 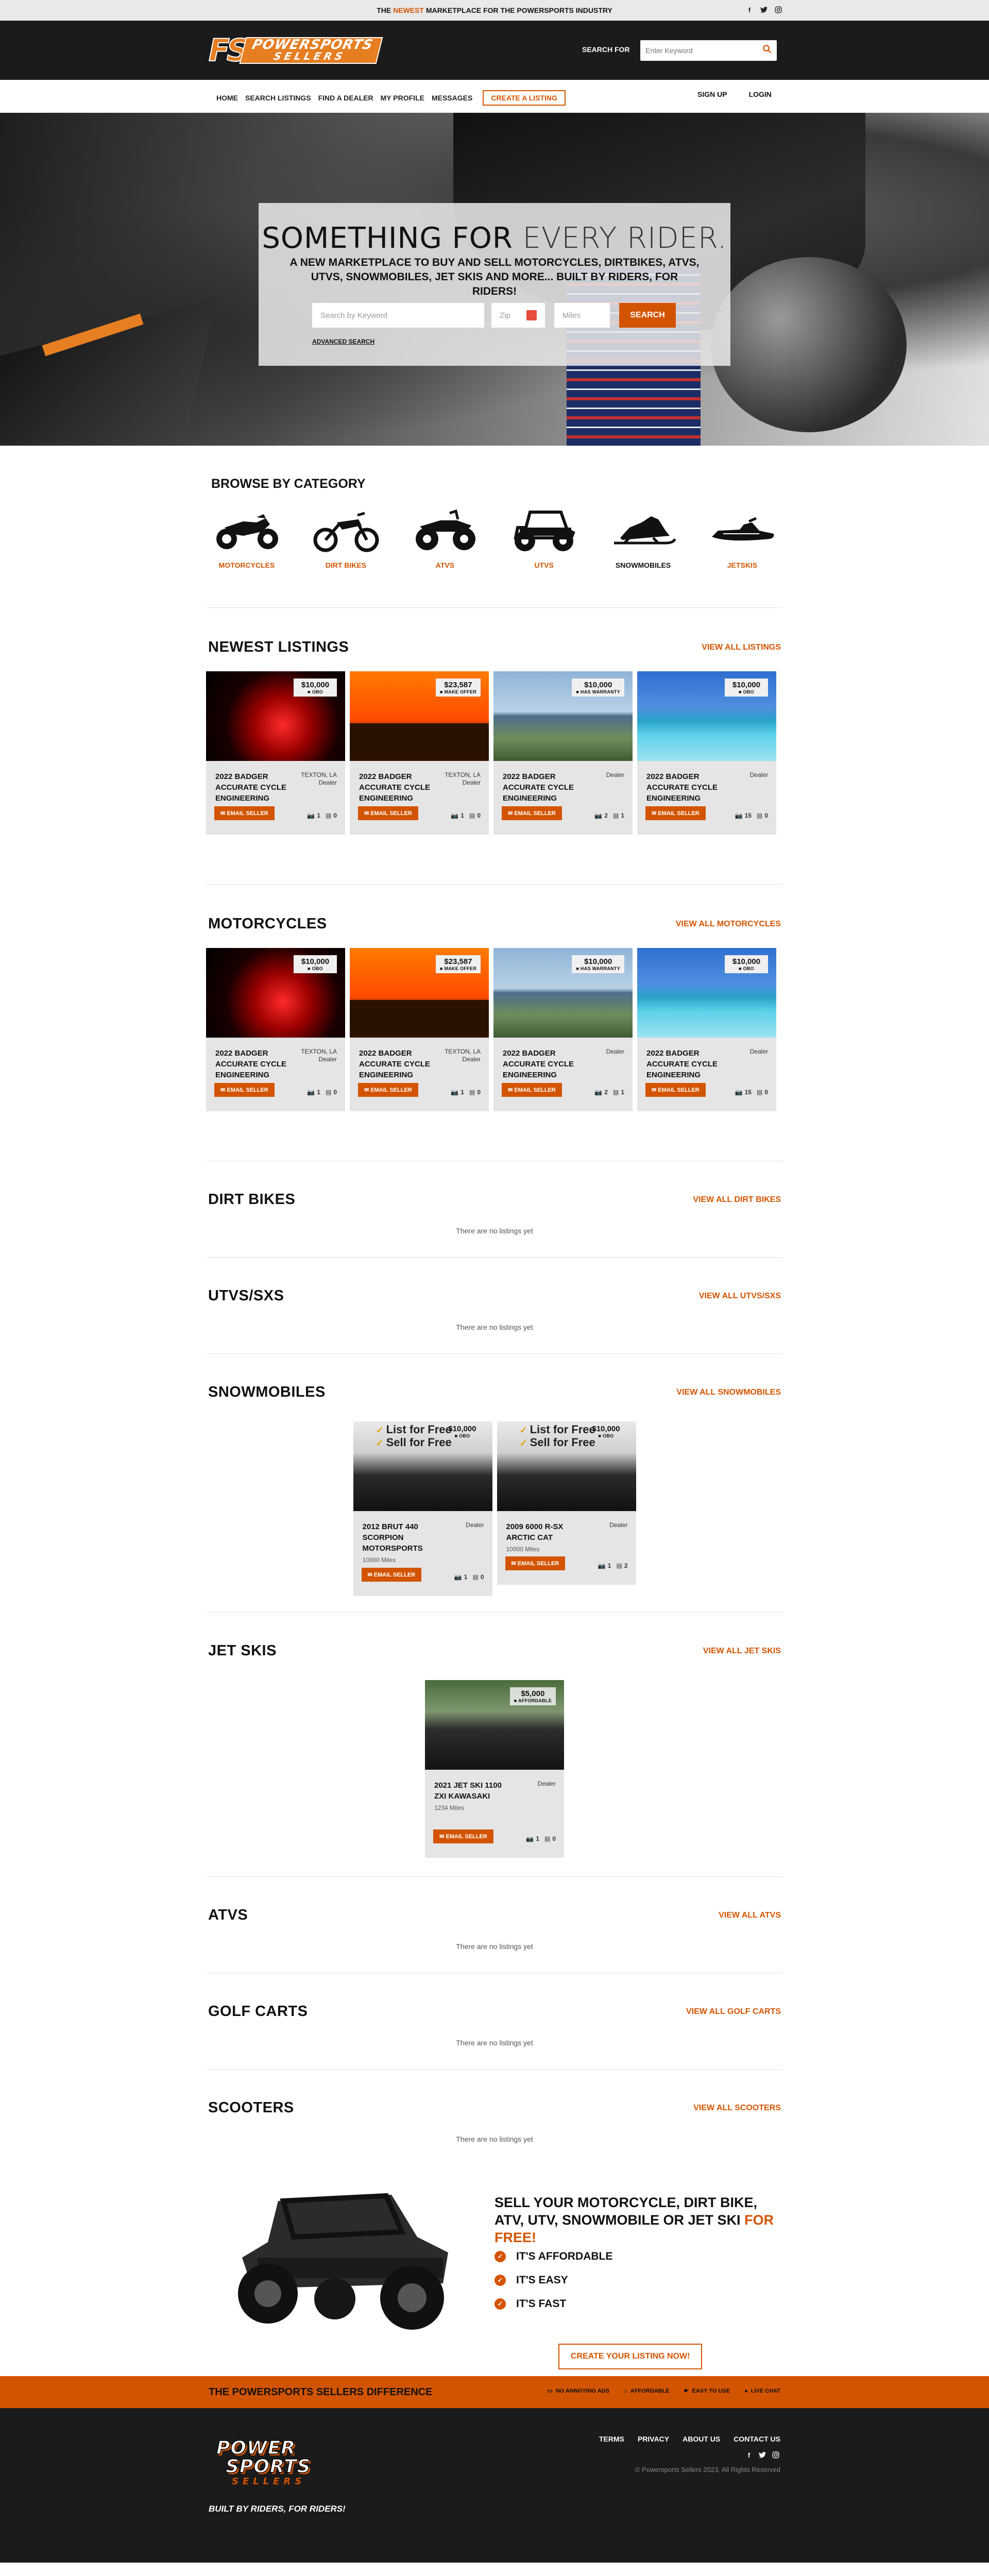 I want to click on nav-my-profile: MY PROFILE, so click(x=402, y=98).